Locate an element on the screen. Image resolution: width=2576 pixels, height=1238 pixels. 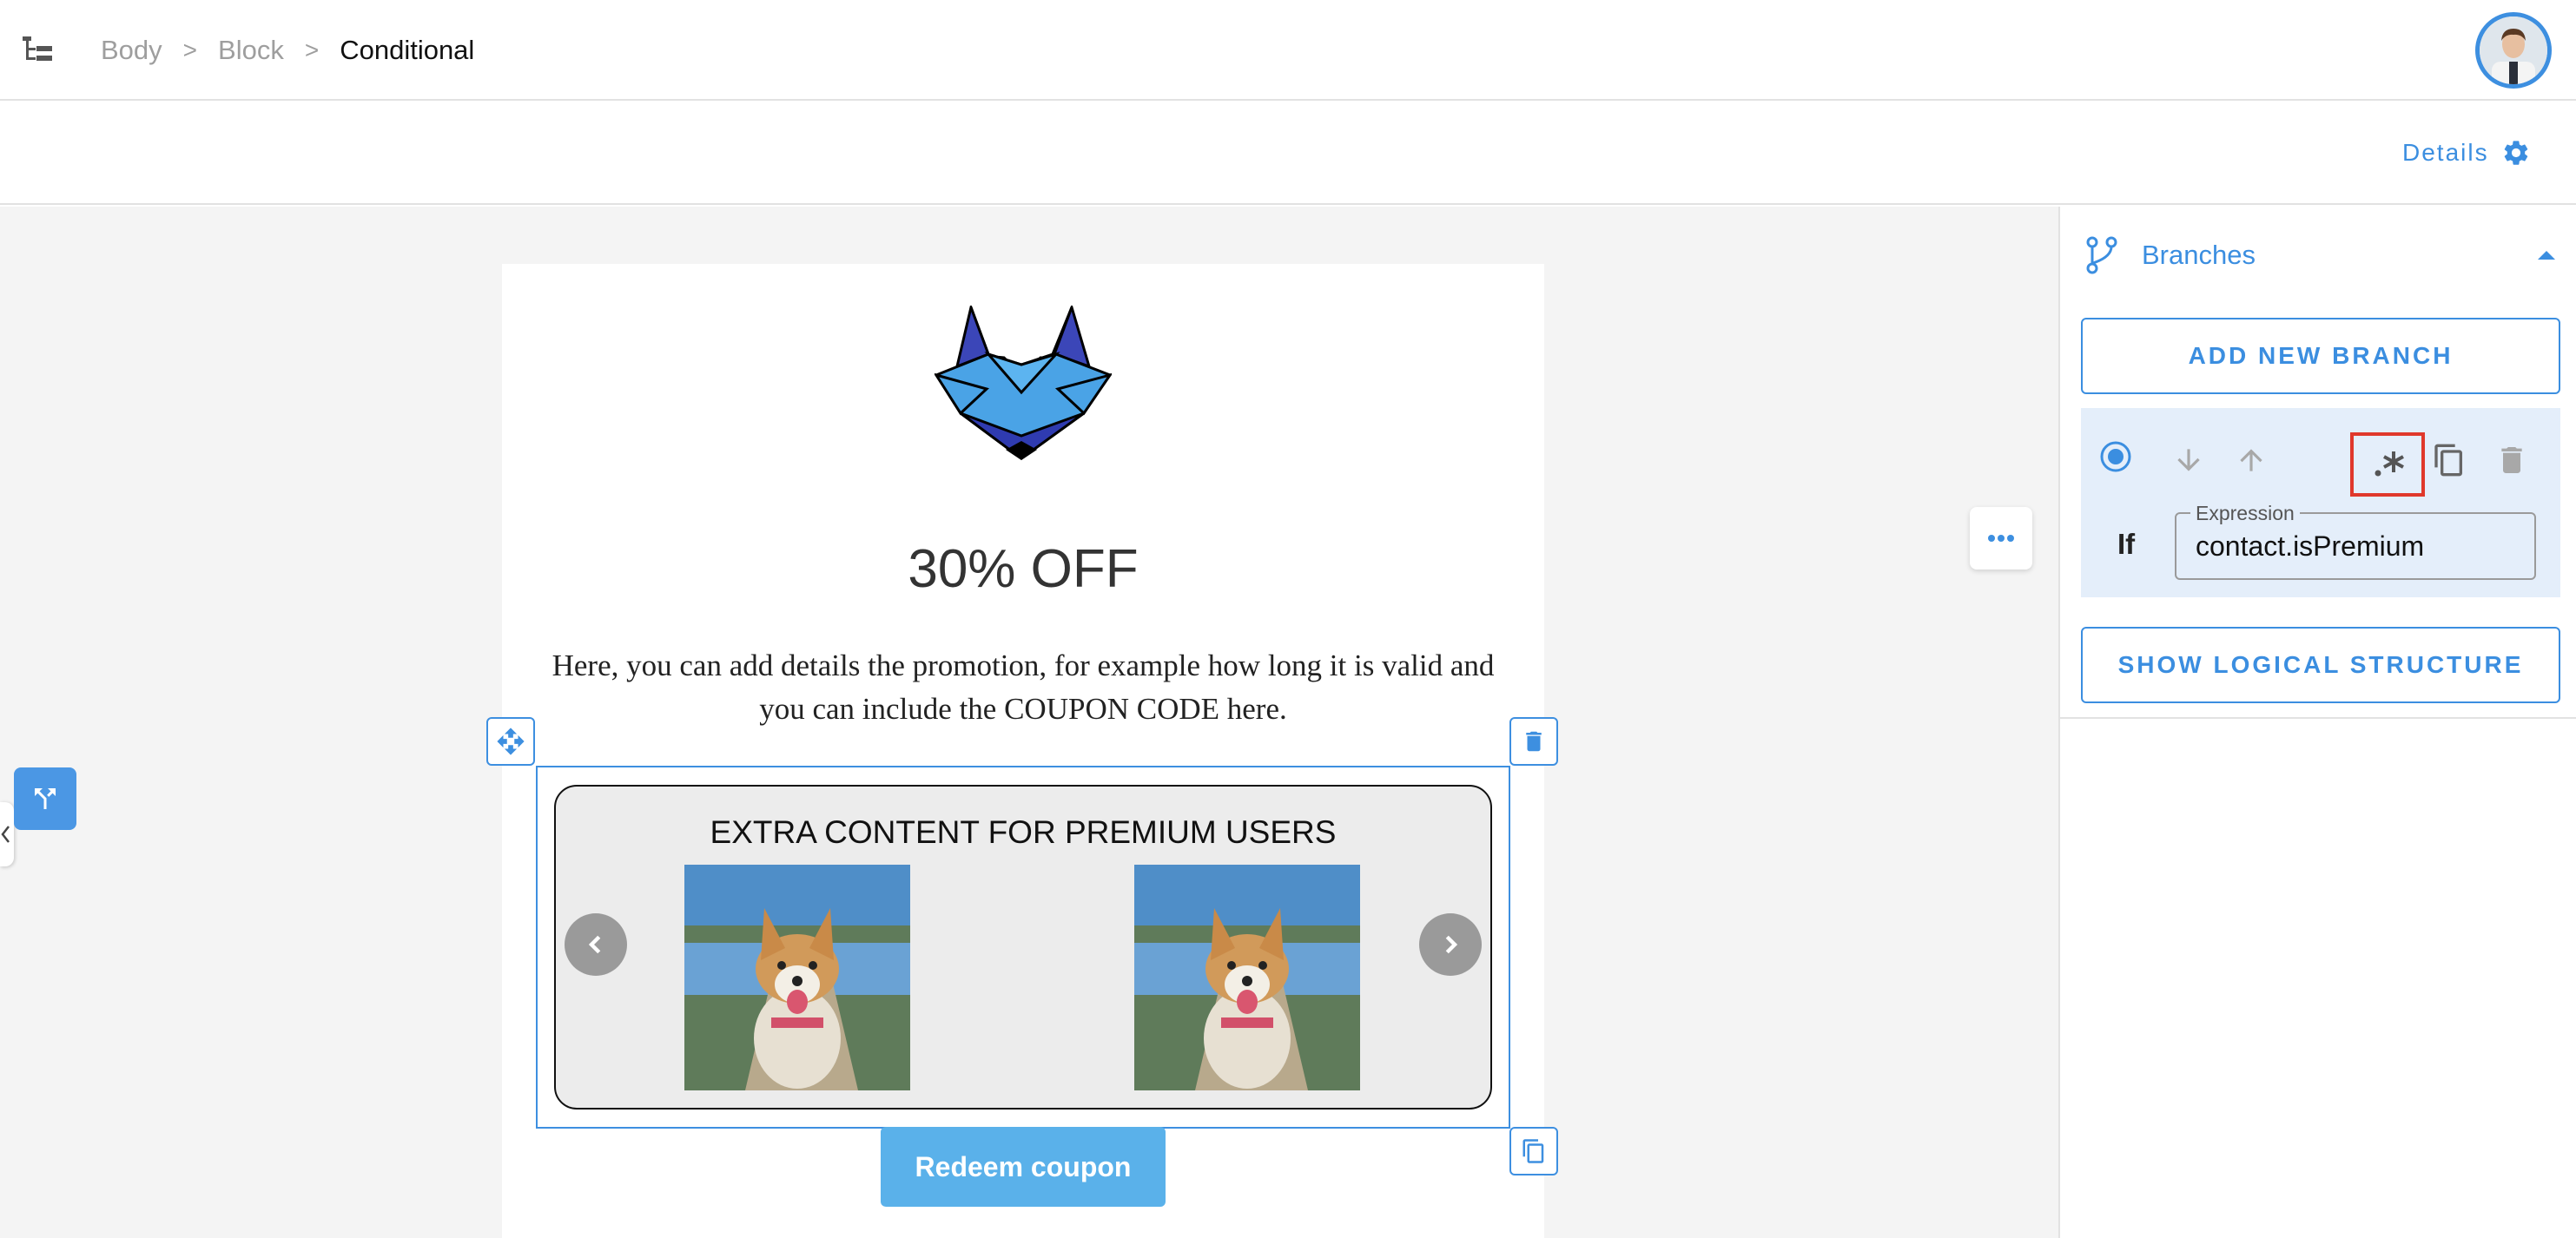
carousel-title: EXTRA CONTENT FOR PREMIUM USERS is located at coordinates (1023, 832).